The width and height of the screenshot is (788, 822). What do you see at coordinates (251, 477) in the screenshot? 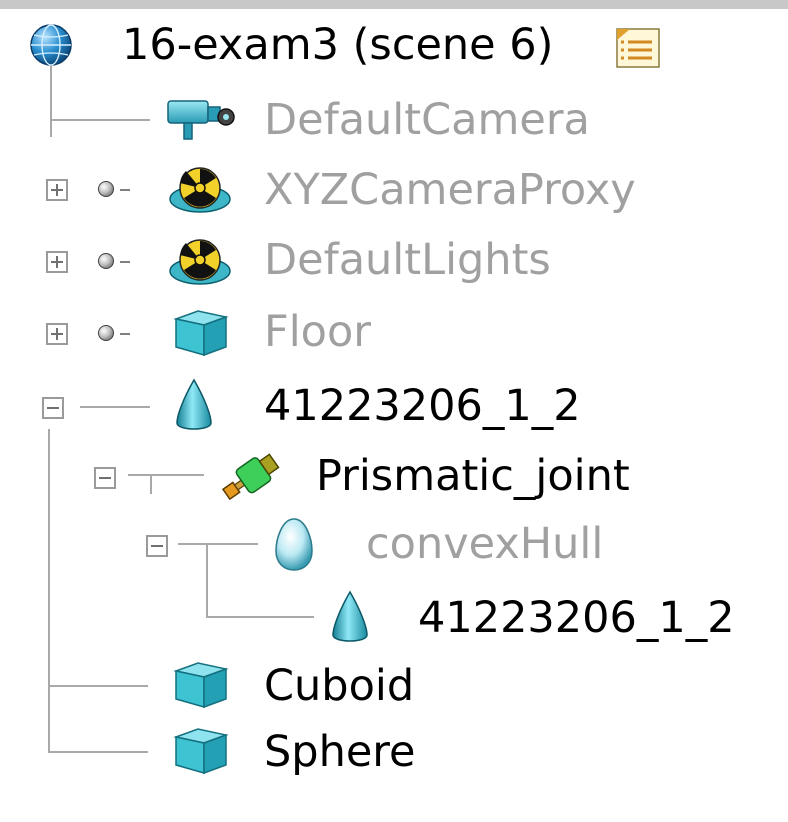
I see `joint-icon` at bounding box center [251, 477].